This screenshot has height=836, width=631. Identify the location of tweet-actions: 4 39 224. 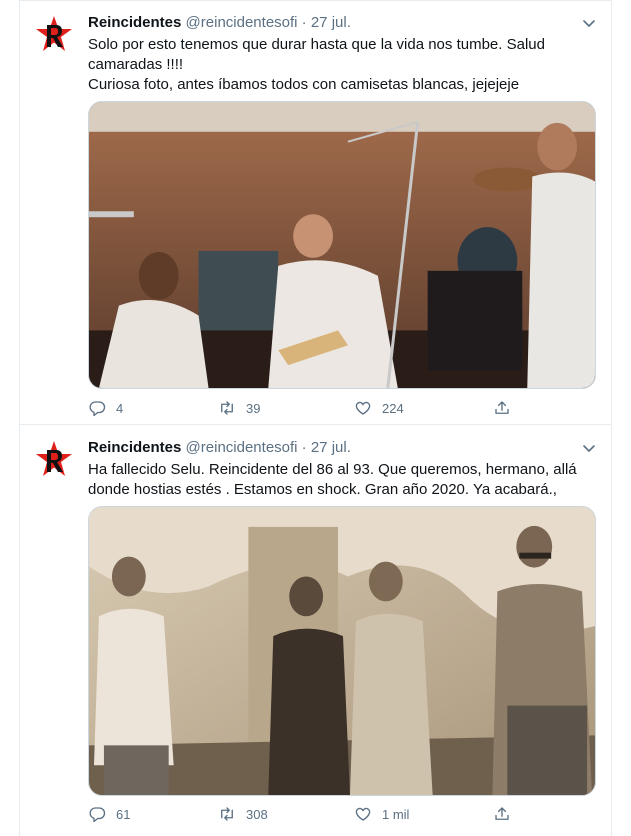
(308, 408).